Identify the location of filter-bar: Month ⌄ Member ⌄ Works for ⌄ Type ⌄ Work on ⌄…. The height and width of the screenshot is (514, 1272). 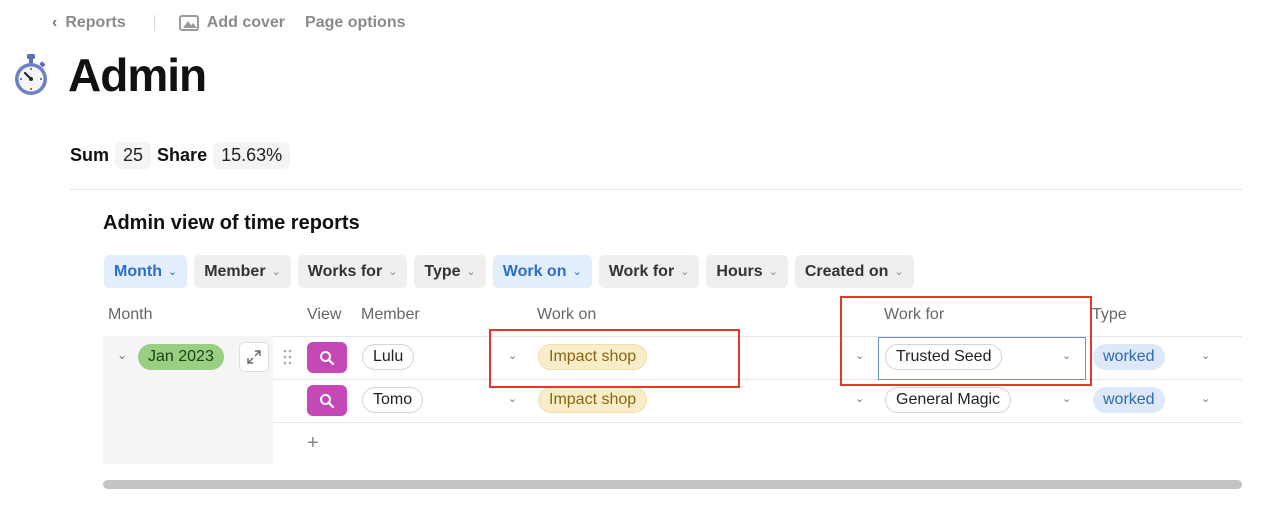
(509, 271).